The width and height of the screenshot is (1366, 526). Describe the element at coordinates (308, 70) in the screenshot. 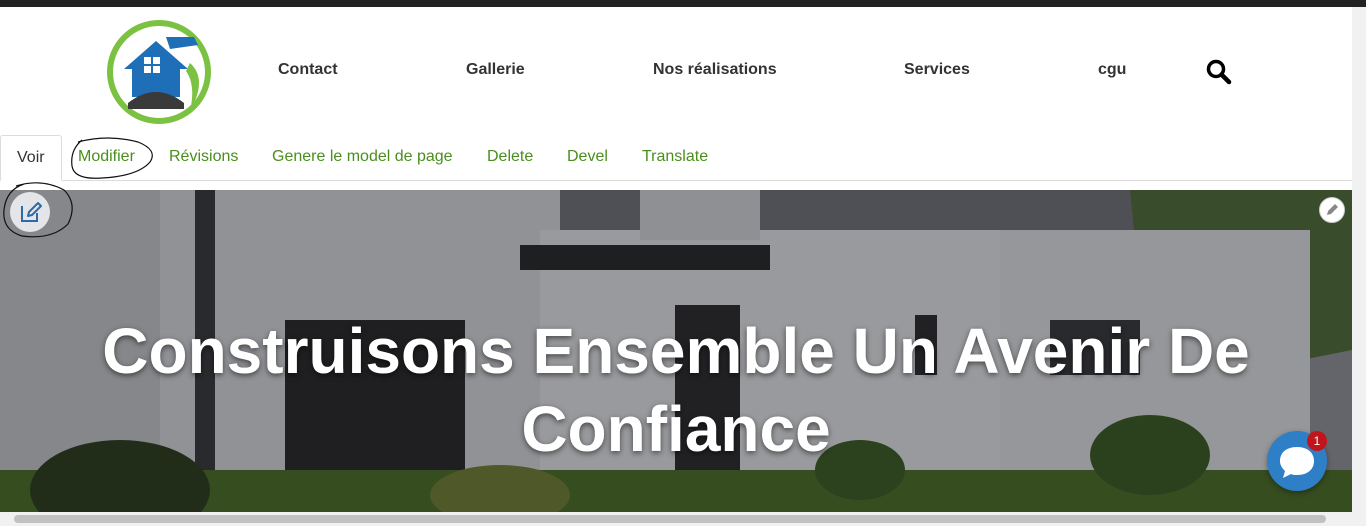

I see `nav-contact: Contact` at that location.